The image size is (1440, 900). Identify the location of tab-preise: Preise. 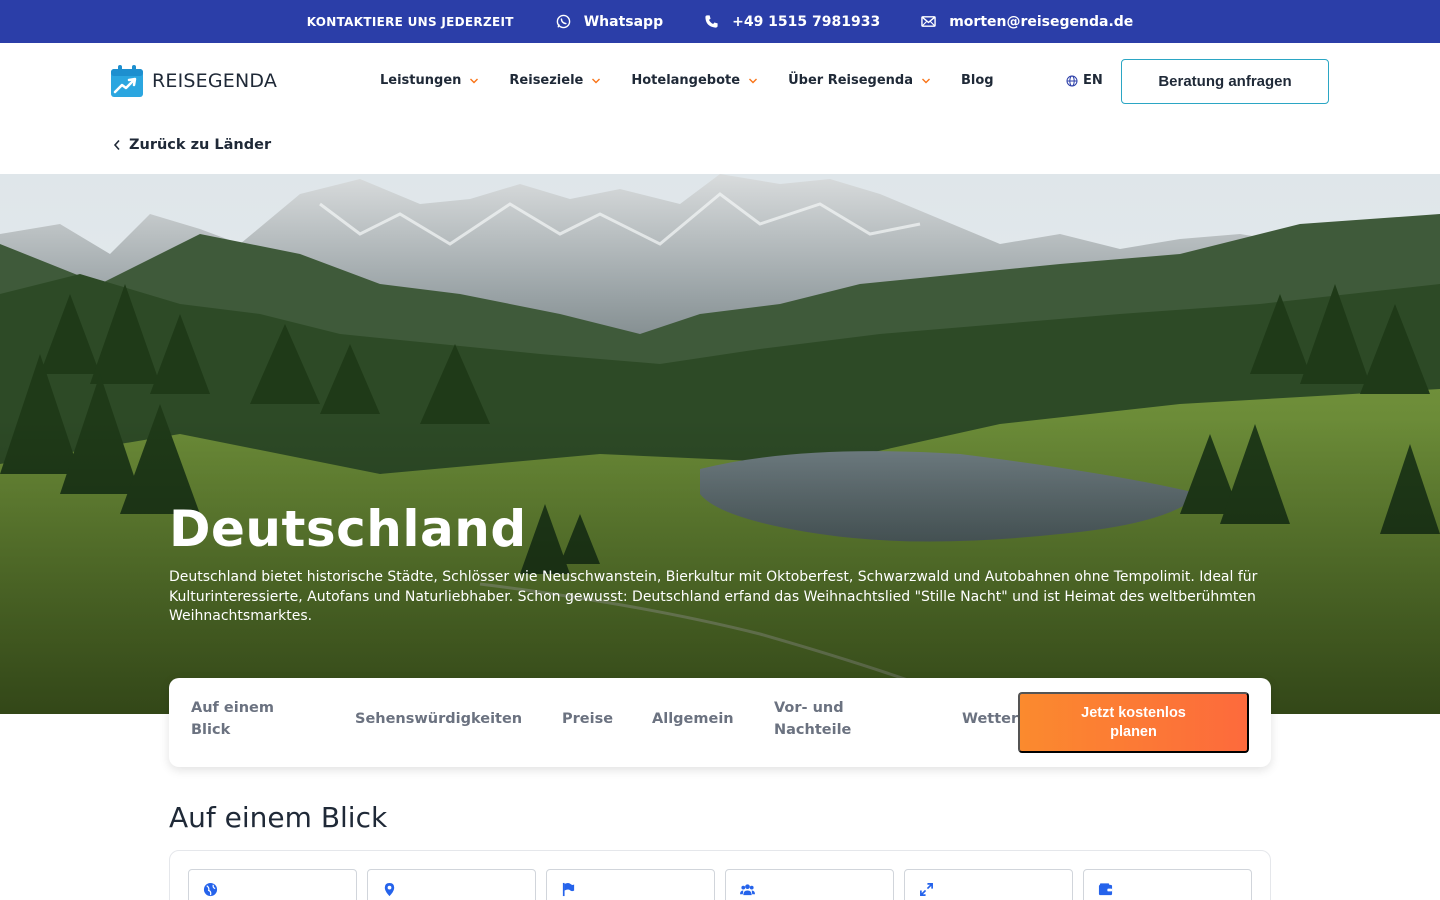
(587, 719).